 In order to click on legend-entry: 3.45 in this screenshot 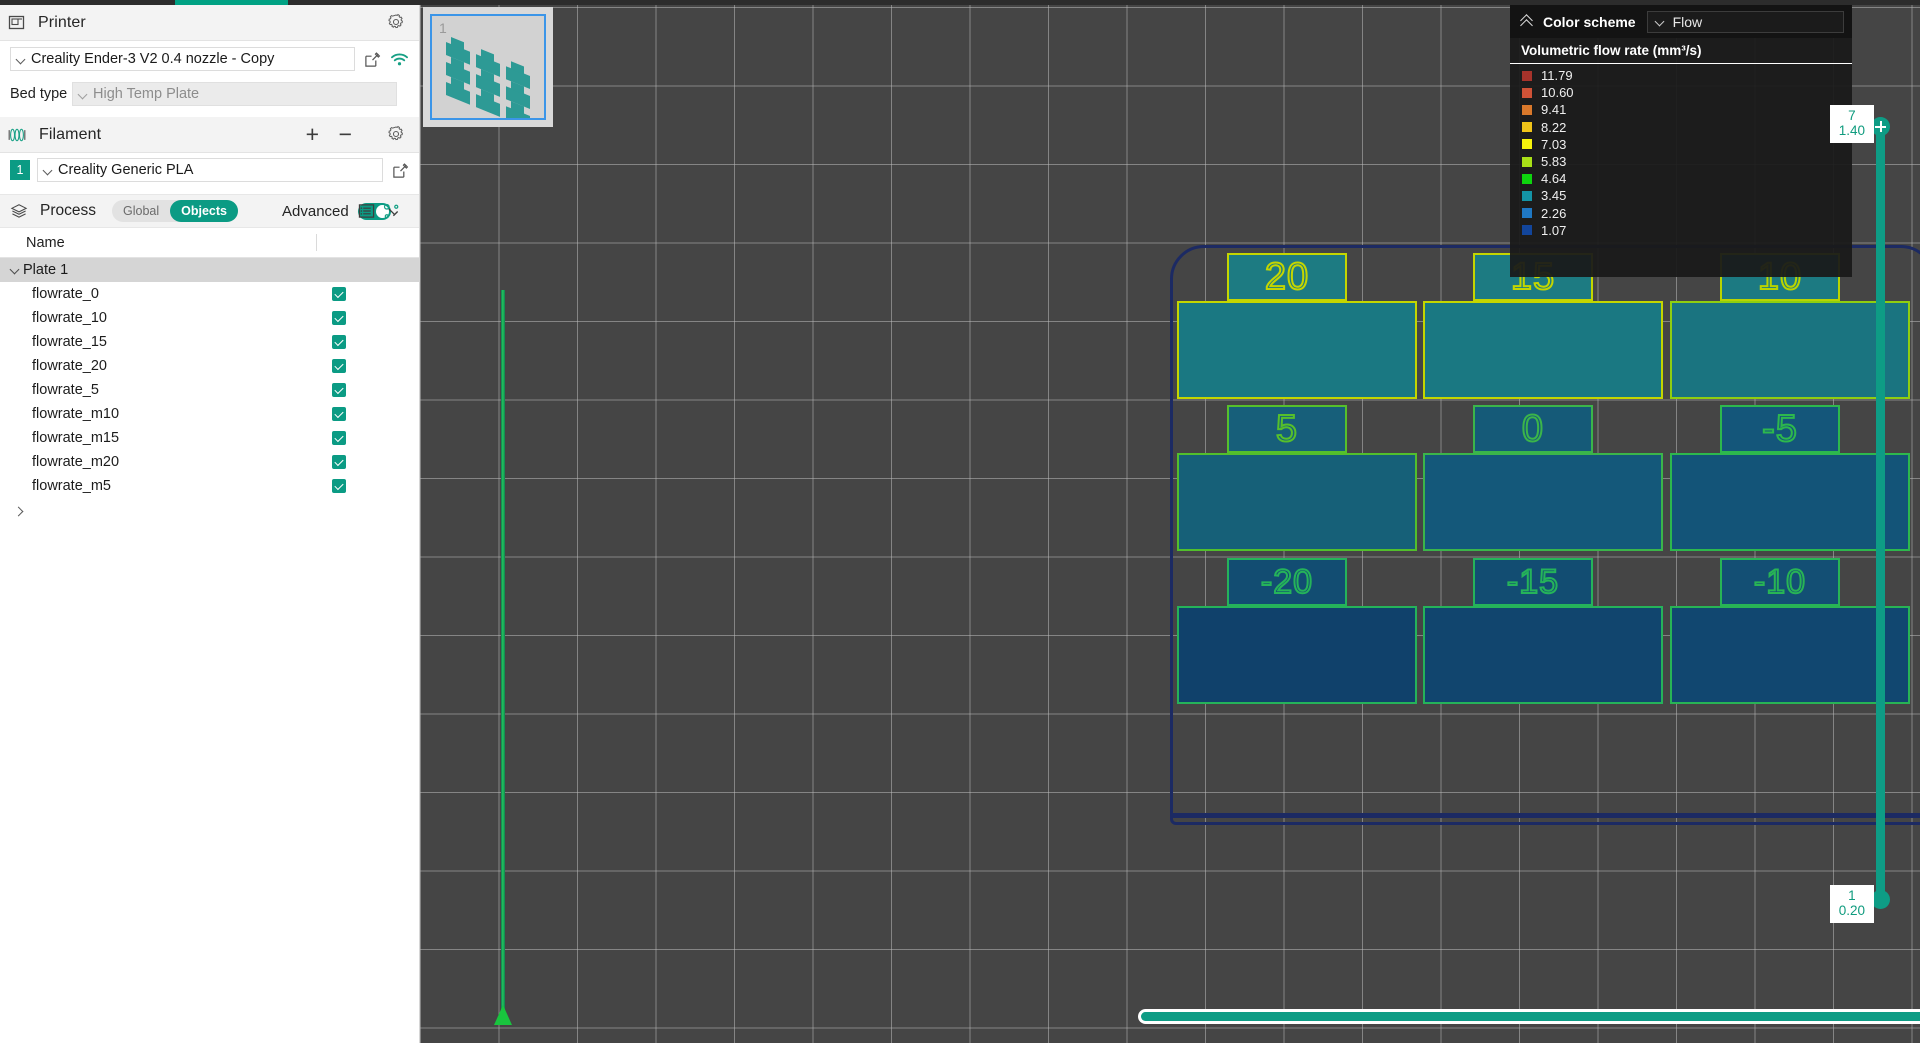, I will do `click(1681, 195)`.